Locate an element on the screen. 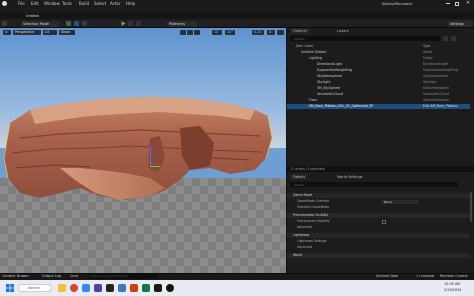 This screenshot has width=474, height=296. outliner-search-field is located at coordinates (365, 38).